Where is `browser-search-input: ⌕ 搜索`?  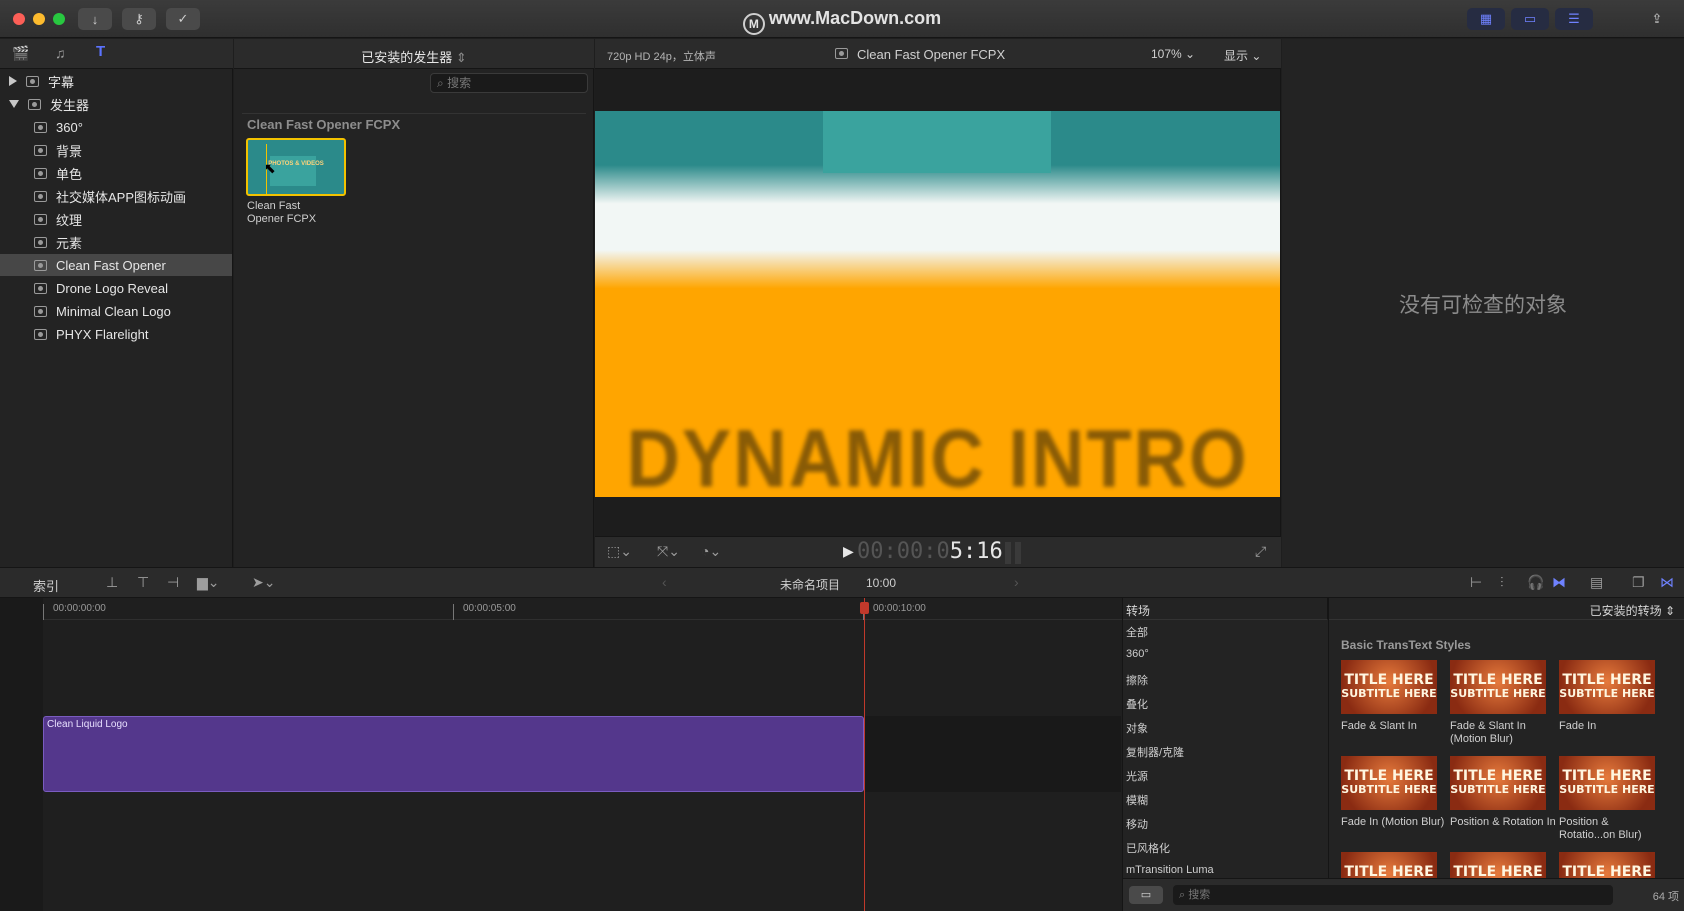
browser-search-input: ⌕ 搜索 is located at coordinates (509, 83).